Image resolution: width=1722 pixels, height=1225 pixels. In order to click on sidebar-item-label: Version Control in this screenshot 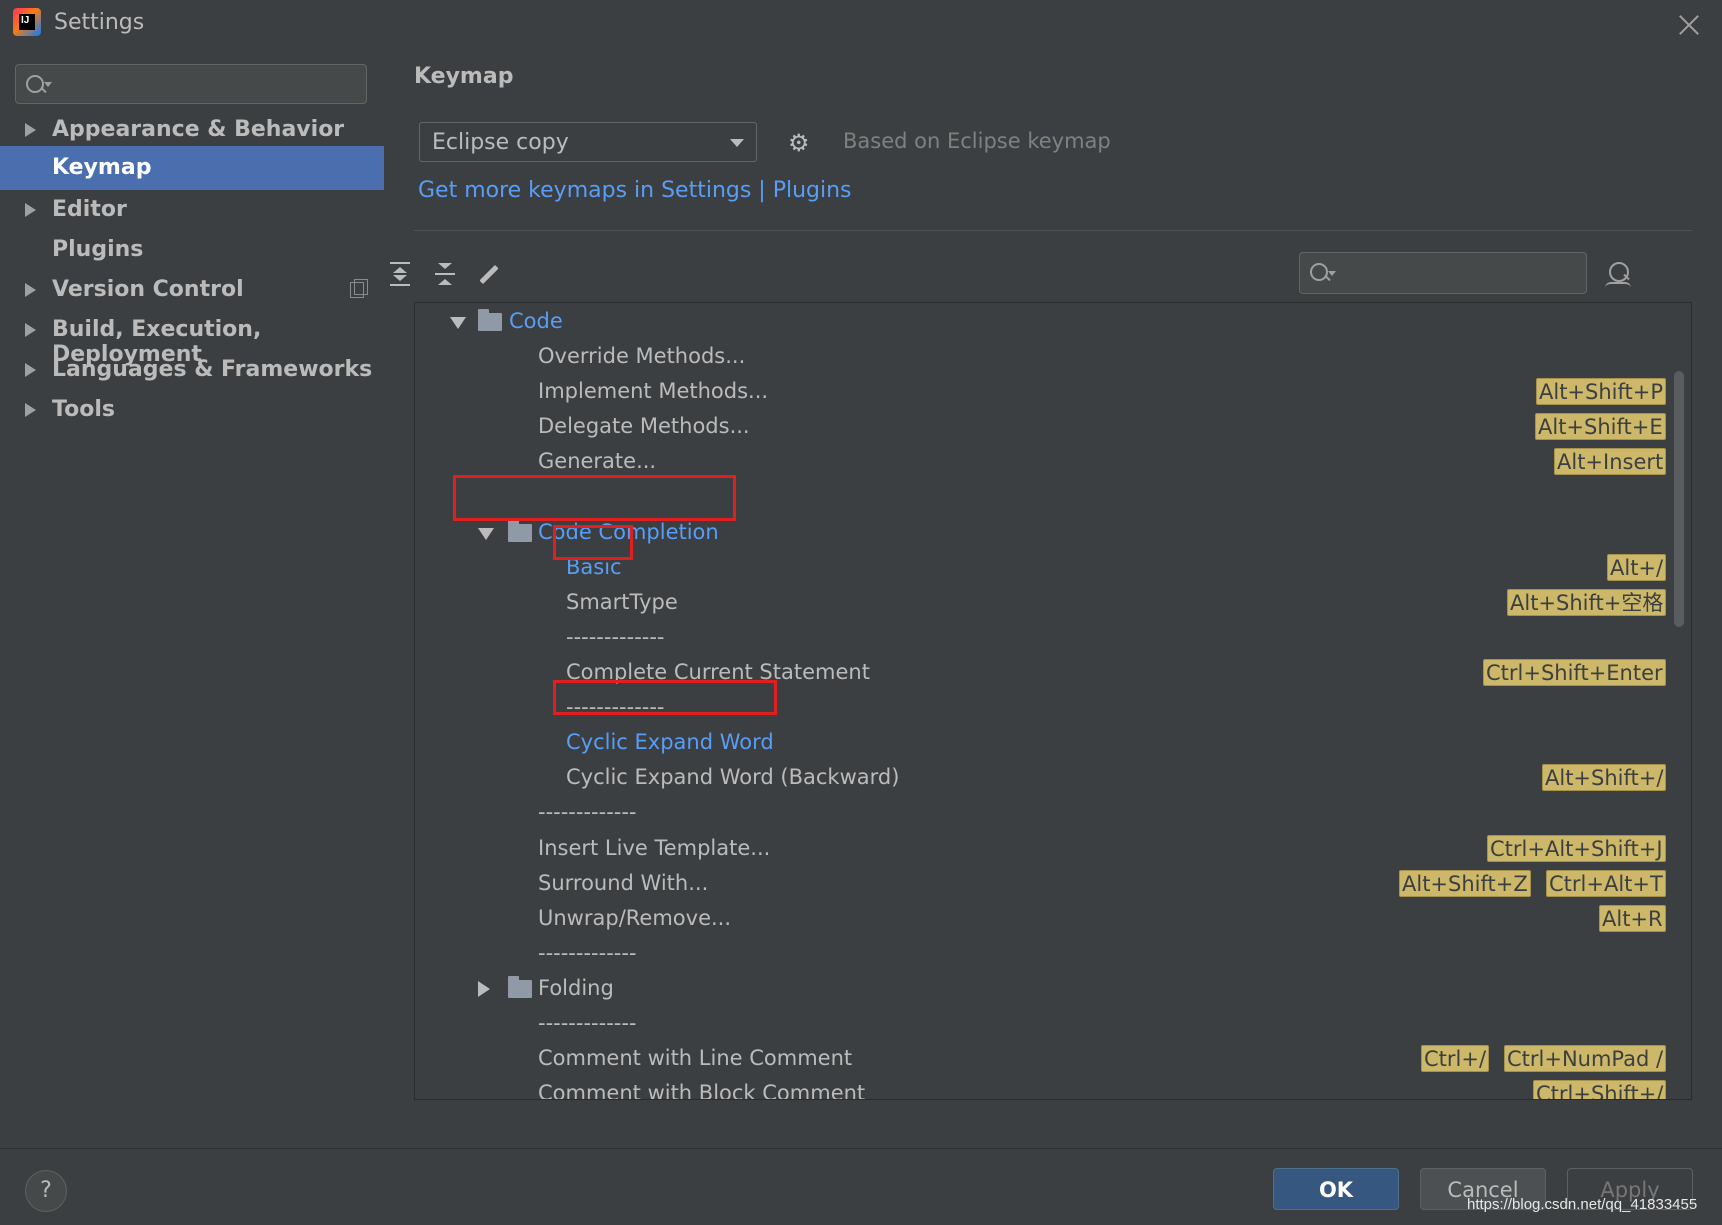, I will do `click(148, 289)`.